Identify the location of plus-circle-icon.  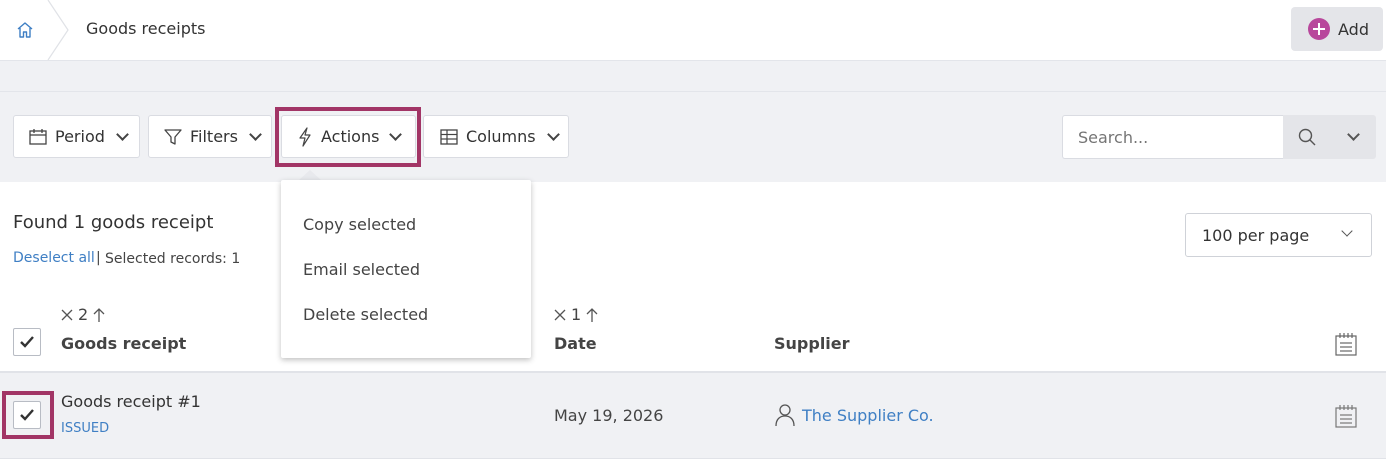
(1319, 29).